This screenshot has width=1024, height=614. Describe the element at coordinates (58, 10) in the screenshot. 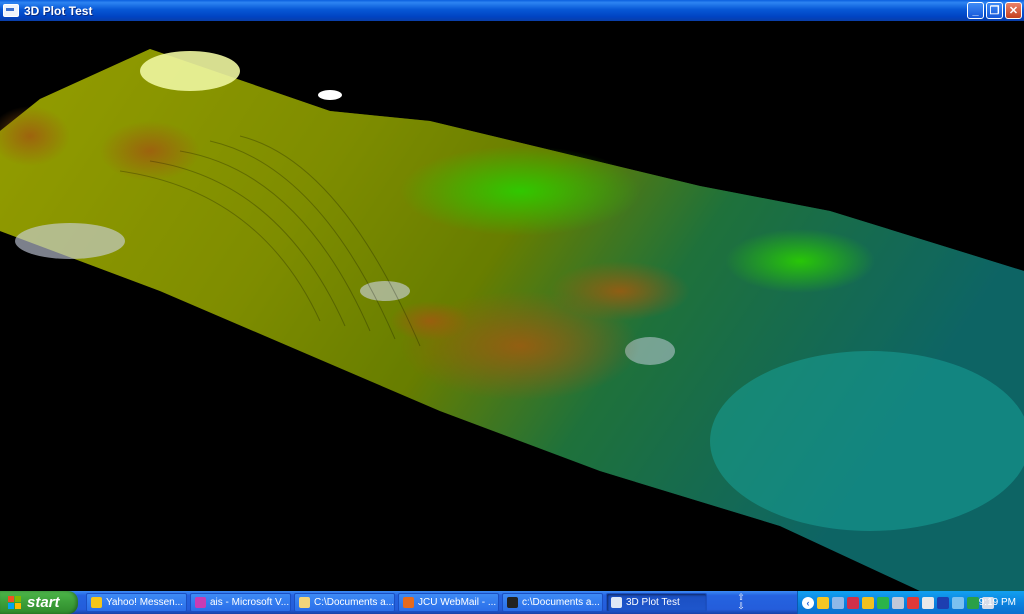

I see `window-title: 3D Plot Test` at that location.